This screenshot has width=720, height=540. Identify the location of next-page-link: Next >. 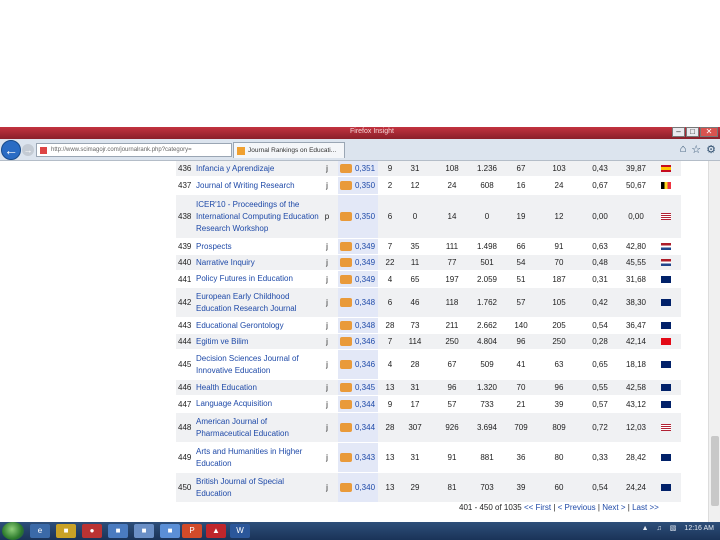
(613, 507).